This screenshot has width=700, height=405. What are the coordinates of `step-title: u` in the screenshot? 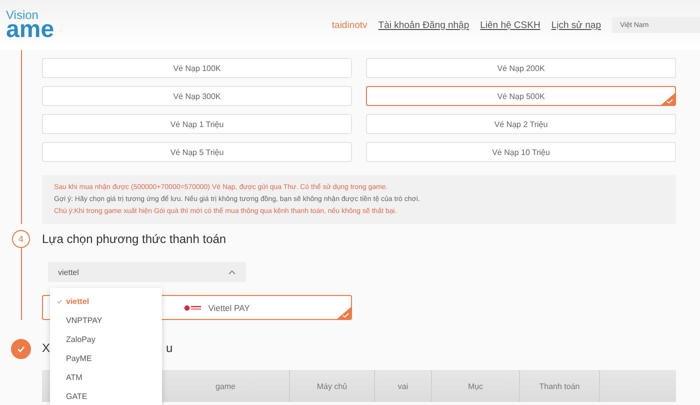 It's located at (169, 348).